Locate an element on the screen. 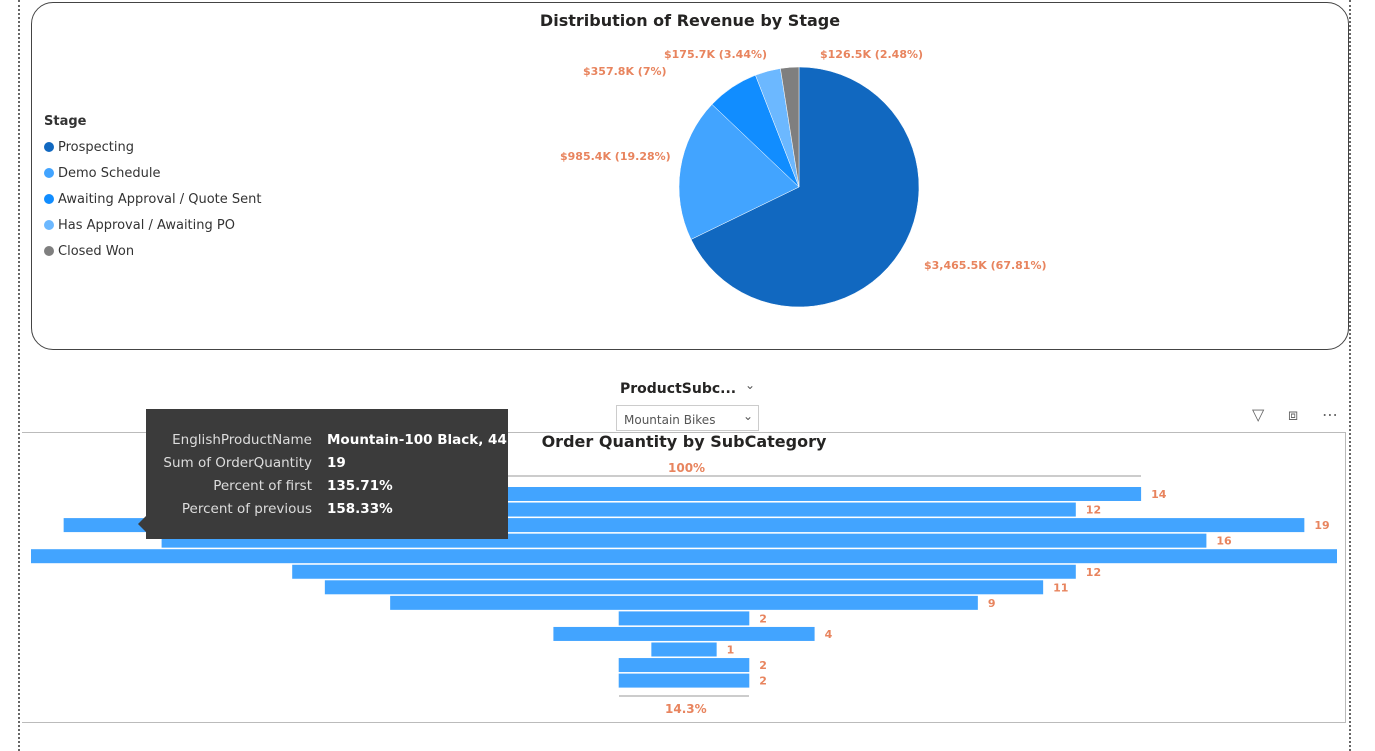 This screenshot has height=751, width=1375. tooltip-key: Percent of previous is located at coordinates (246, 509).